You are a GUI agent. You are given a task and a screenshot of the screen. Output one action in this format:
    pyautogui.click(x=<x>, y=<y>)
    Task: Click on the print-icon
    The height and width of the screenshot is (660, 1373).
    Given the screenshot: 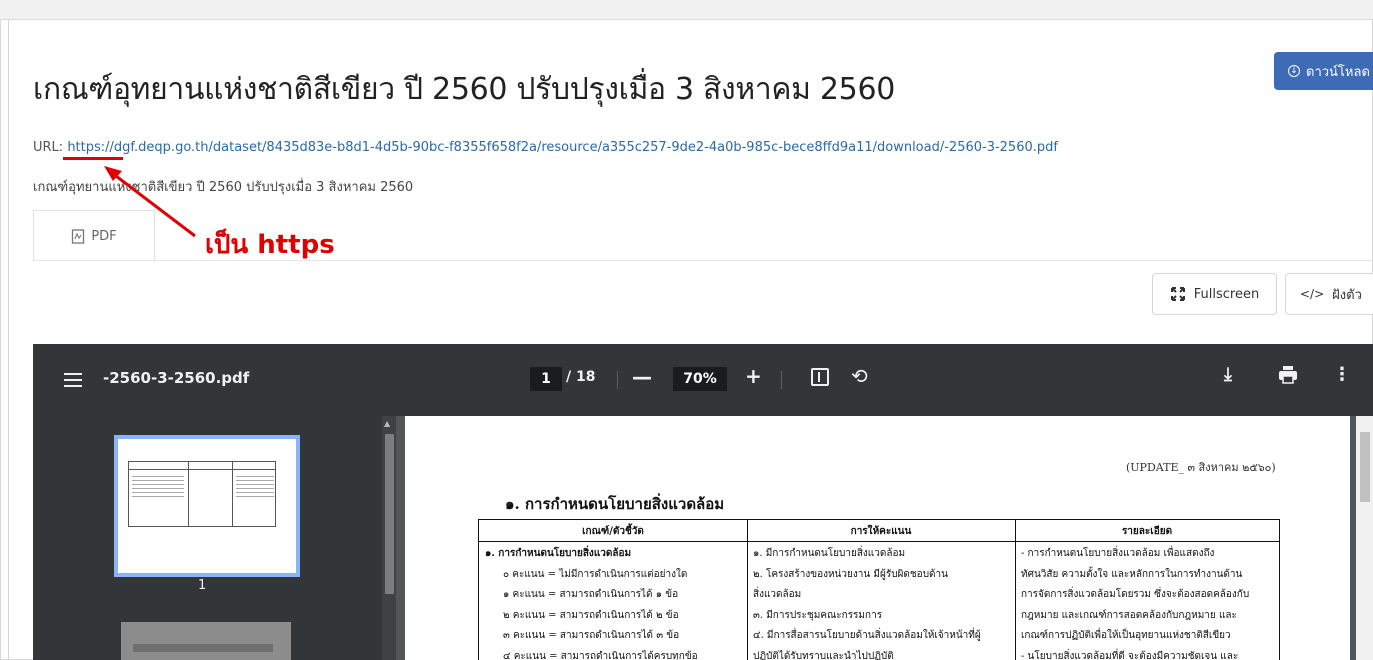 What is the action you would take?
    pyautogui.click(x=1288, y=375)
    